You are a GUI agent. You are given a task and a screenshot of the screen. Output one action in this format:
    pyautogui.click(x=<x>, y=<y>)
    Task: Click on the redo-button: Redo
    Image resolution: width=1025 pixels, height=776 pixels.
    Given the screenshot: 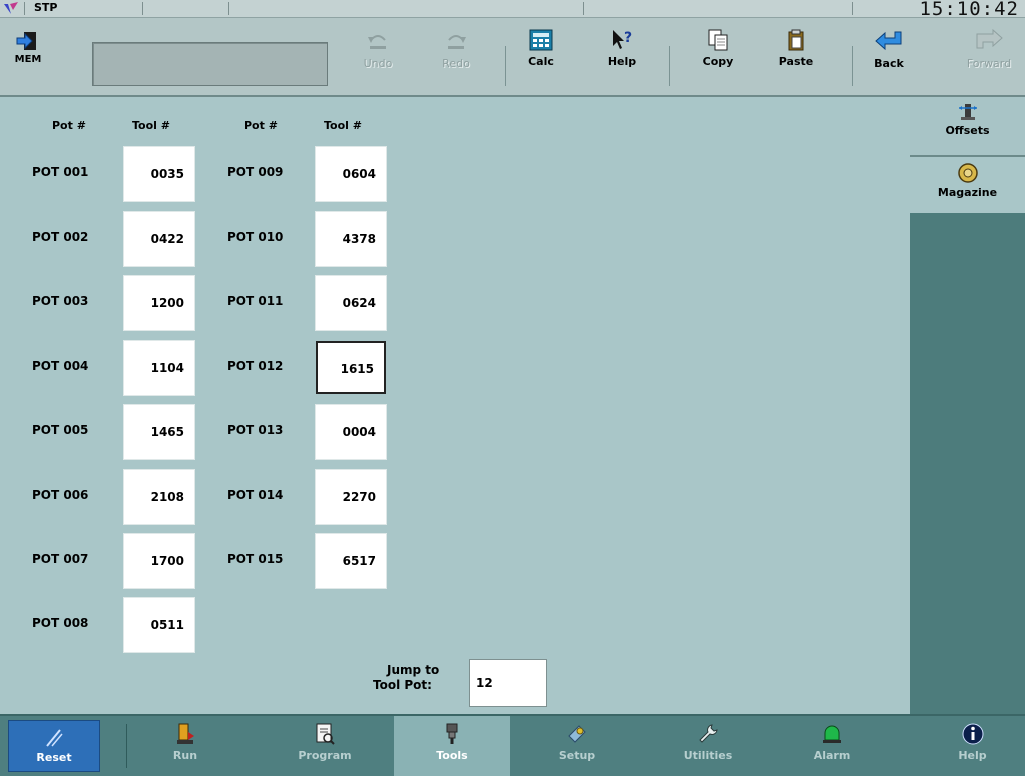 What is the action you would take?
    pyautogui.click(x=456, y=56)
    